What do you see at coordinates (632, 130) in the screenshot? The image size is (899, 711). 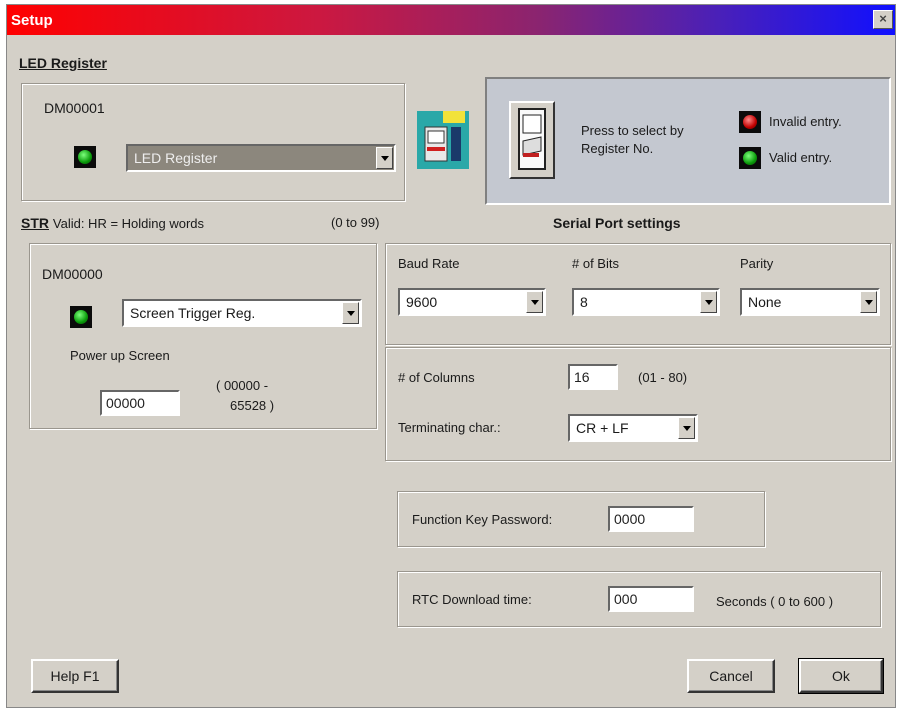 I see `press-to-select-line1: Press to select by` at bounding box center [632, 130].